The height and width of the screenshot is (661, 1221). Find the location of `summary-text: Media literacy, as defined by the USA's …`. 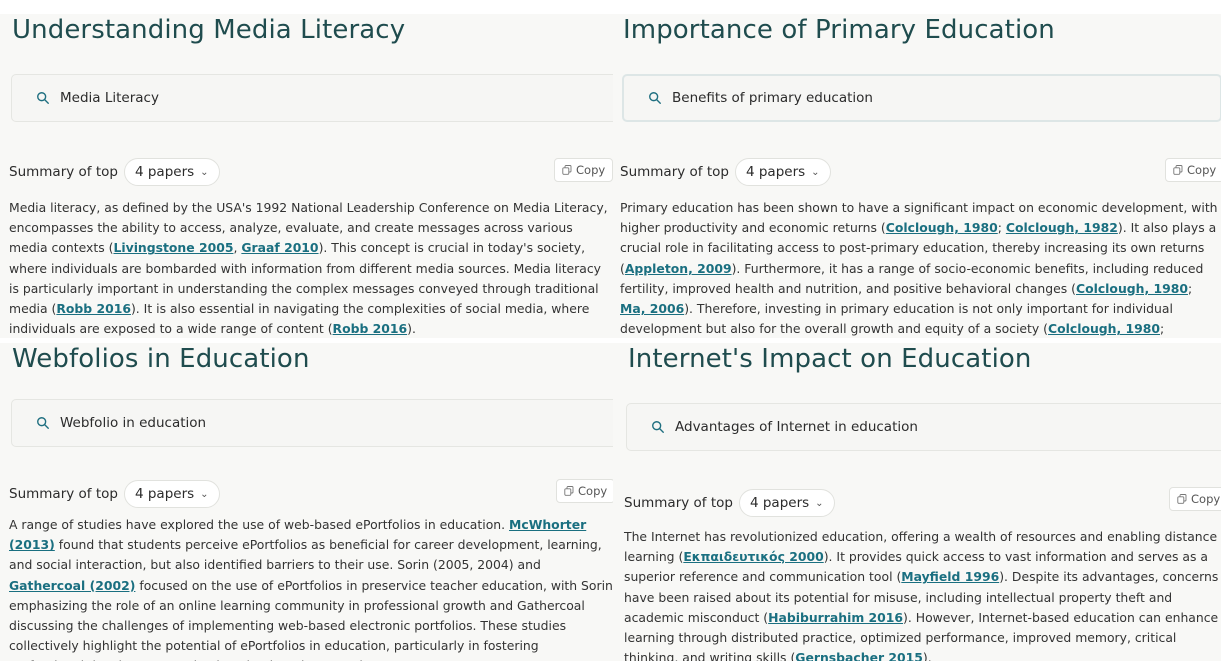

summary-text: Media literacy, as defined by the USA's … is located at coordinates (309, 268).